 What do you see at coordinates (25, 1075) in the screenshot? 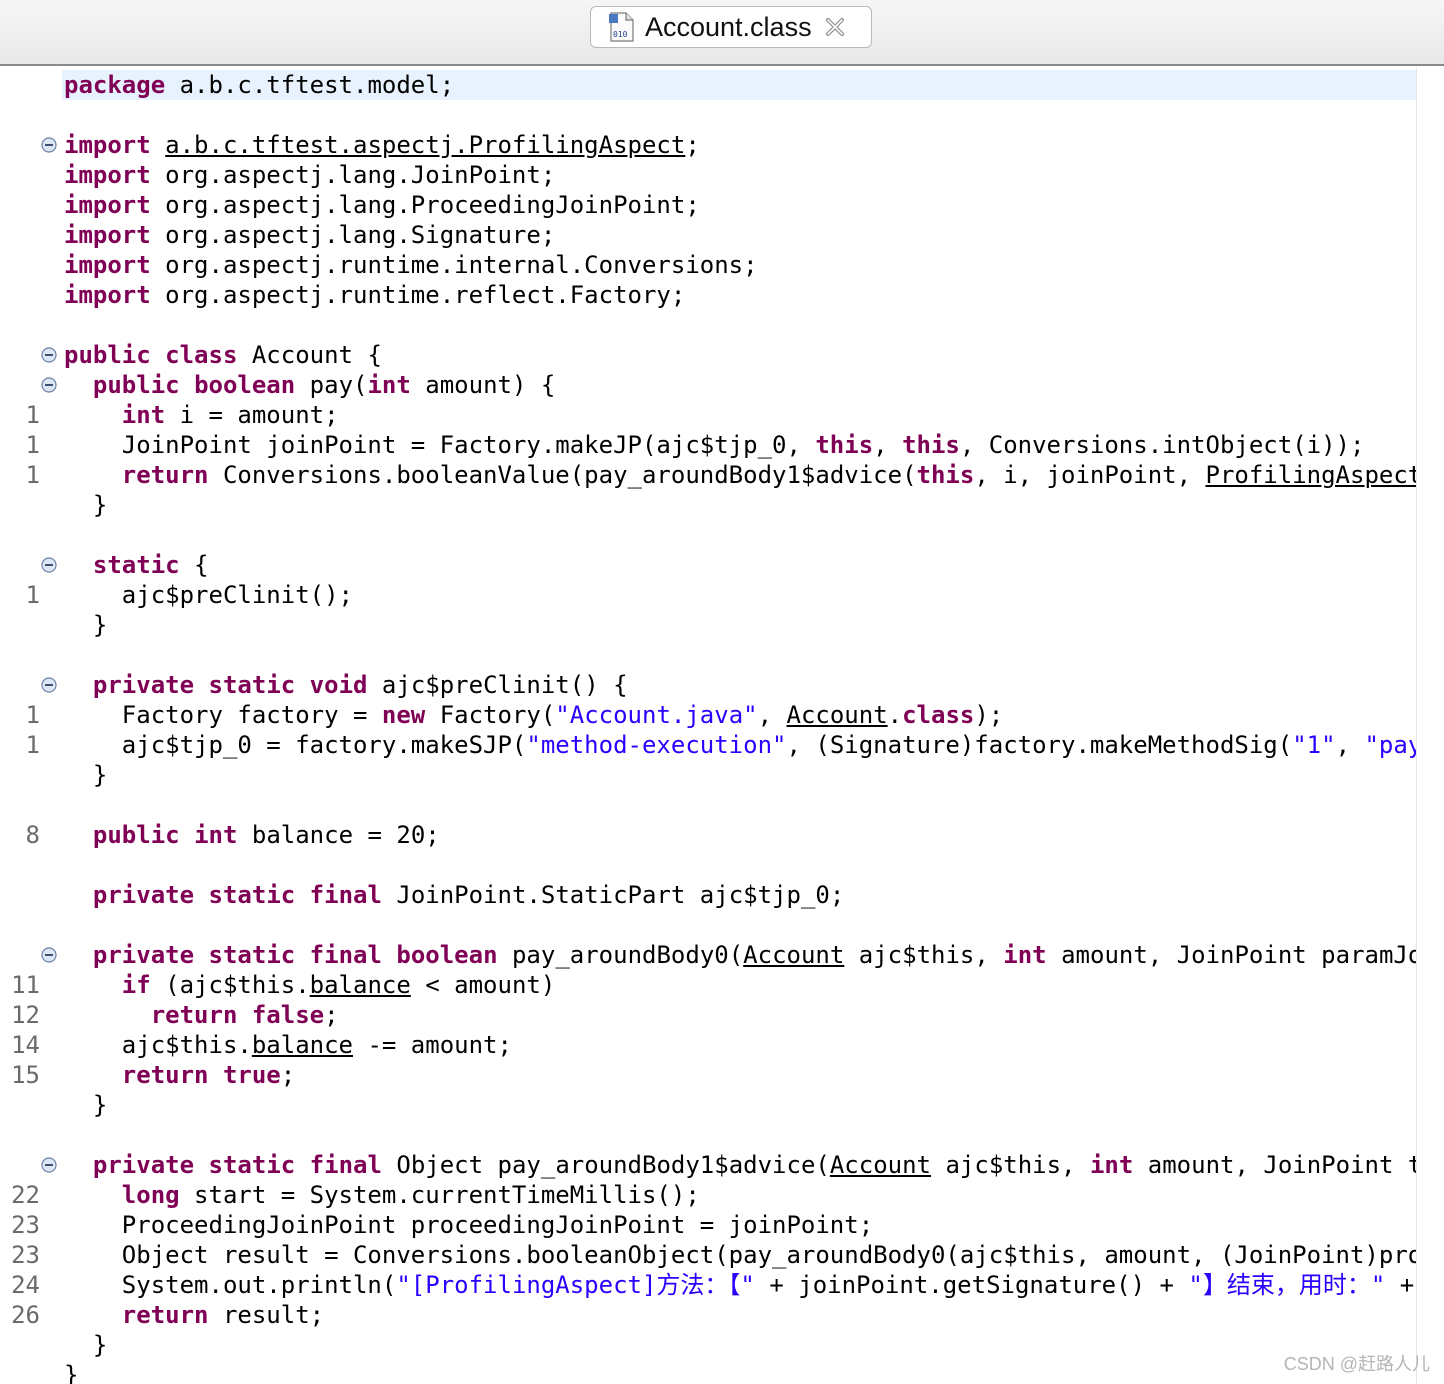
I see `line-number: 15` at bounding box center [25, 1075].